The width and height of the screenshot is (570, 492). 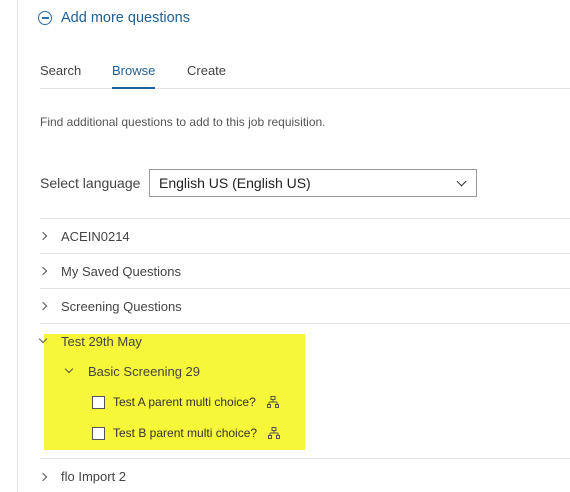 What do you see at coordinates (304, 270) in the screenshot?
I see `folder-row-my-saved-questions: My Saved Questions` at bounding box center [304, 270].